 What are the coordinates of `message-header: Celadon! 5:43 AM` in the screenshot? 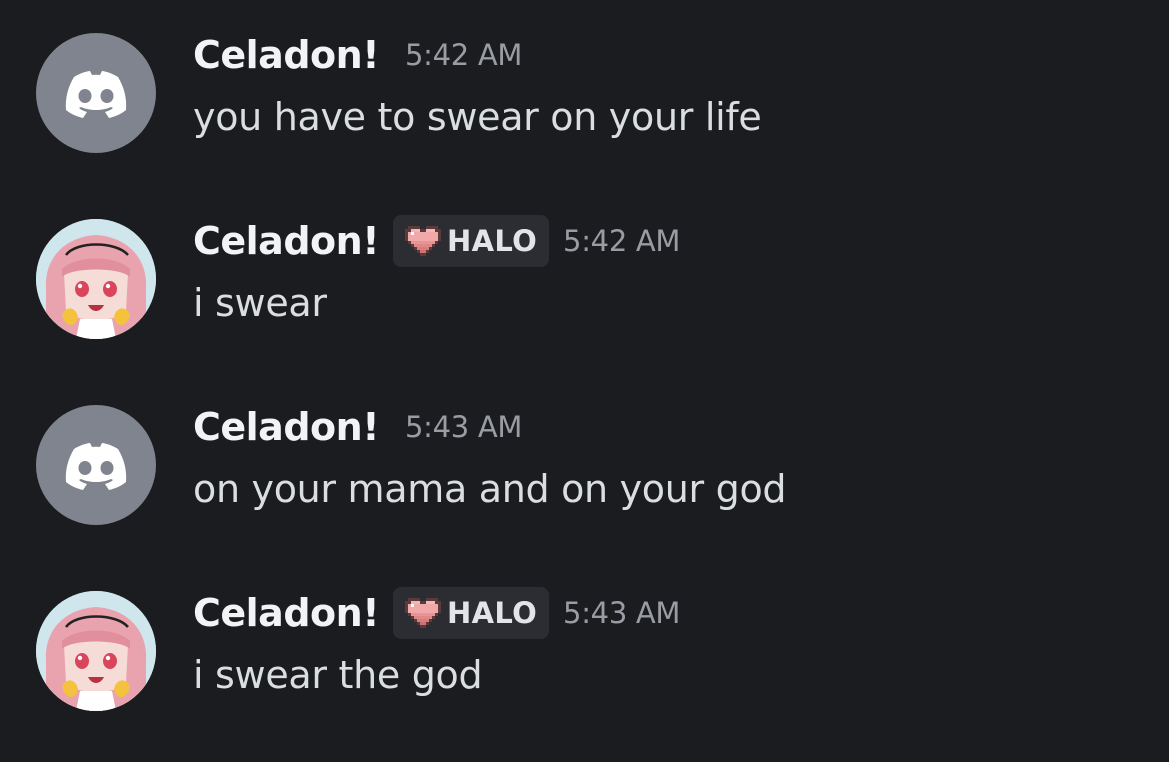 It's located at (357, 427).